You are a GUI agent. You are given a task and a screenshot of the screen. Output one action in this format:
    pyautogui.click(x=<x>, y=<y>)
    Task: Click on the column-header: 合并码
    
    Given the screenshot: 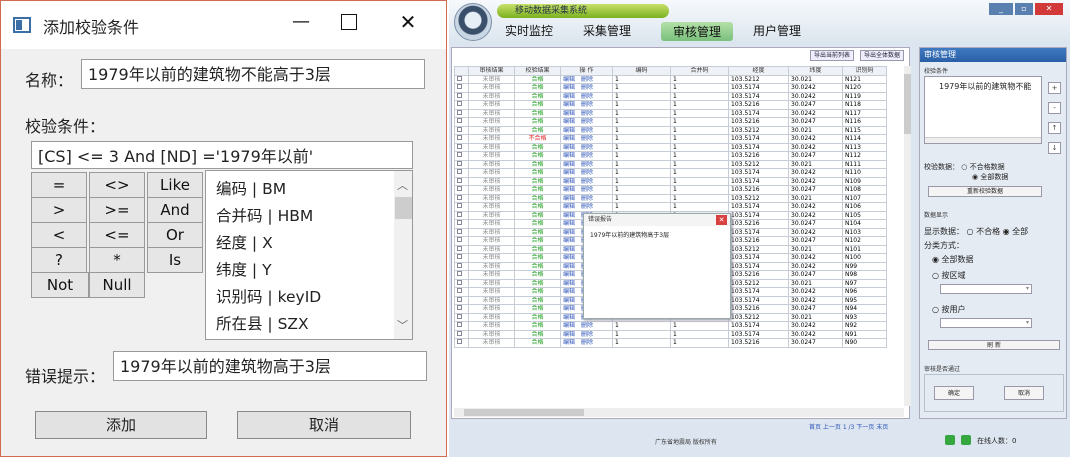 What is the action you would take?
    pyautogui.click(x=699, y=71)
    